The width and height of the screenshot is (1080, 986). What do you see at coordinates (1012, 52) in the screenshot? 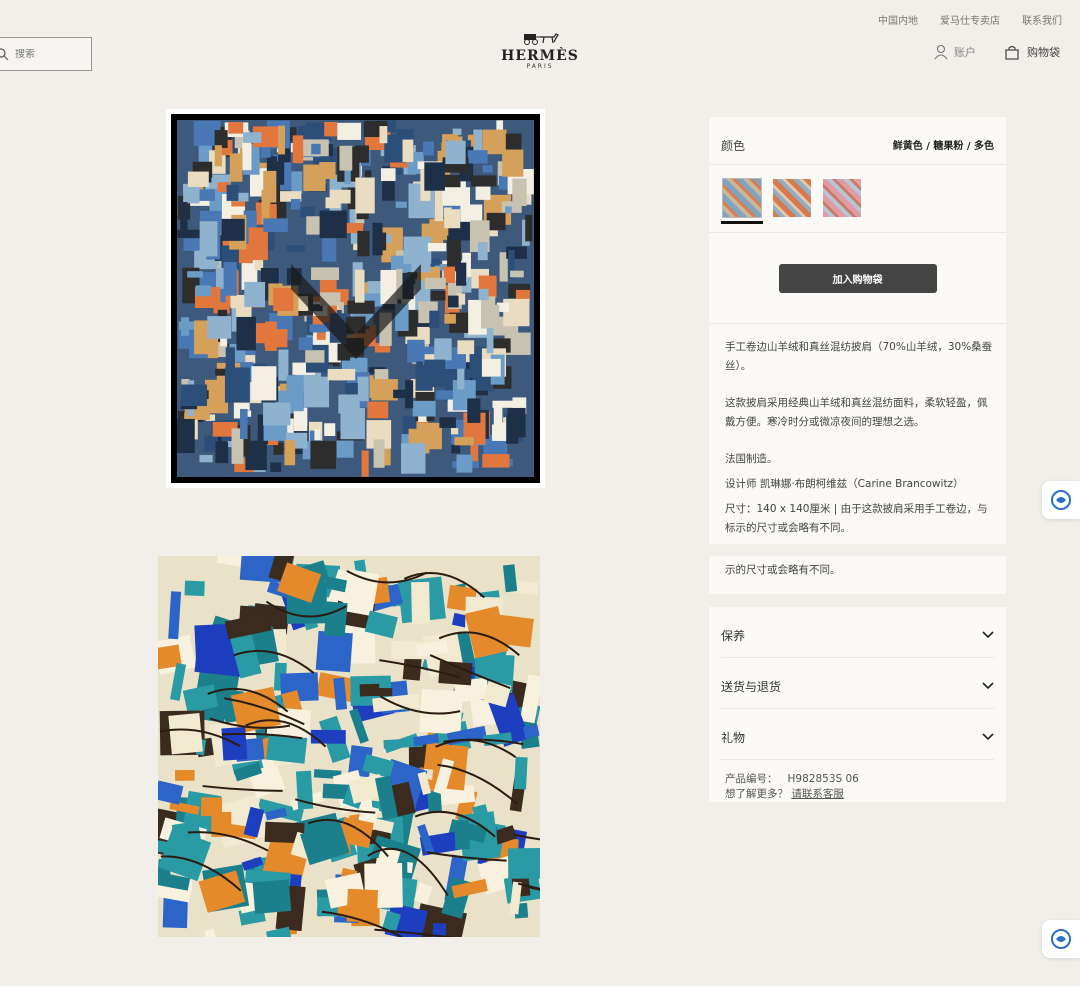
I see `shopping-bag-icon` at bounding box center [1012, 52].